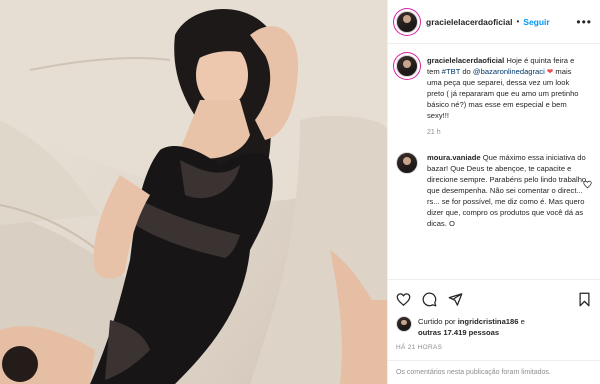  Describe the element at coordinates (430, 332) in the screenshot. I see `others-prefix: outras` at that location.